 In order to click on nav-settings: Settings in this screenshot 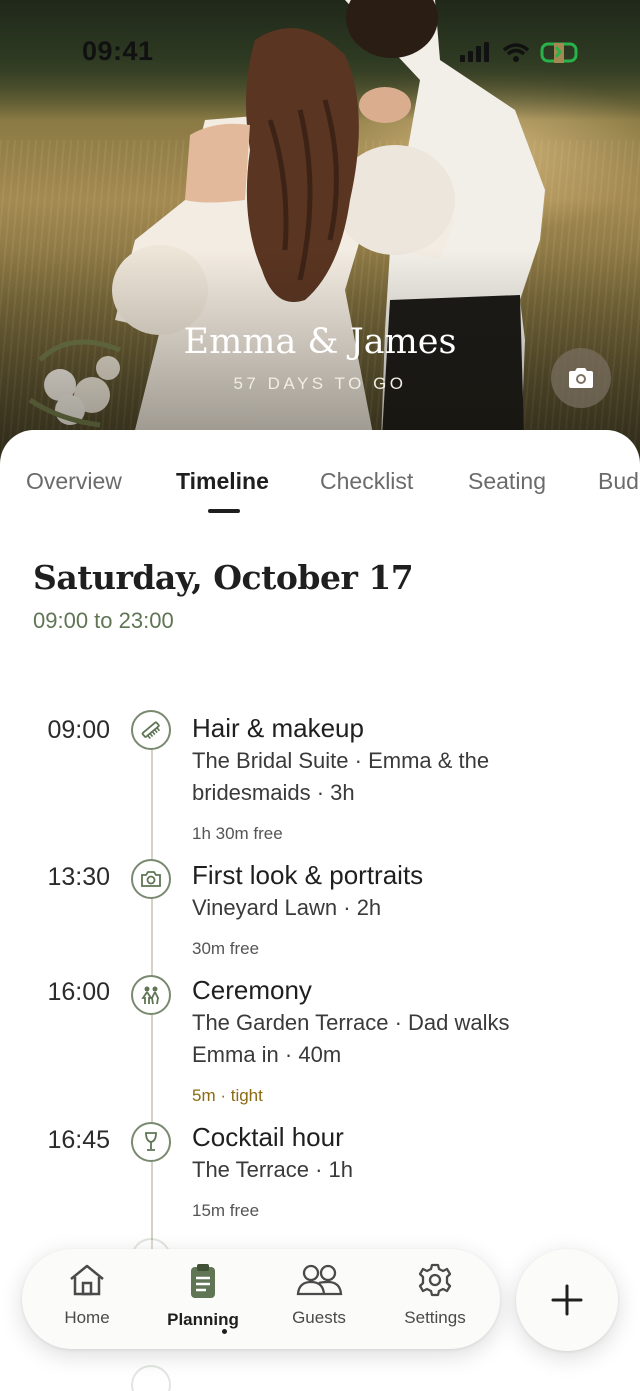, I will do `click(435, 1295)`.